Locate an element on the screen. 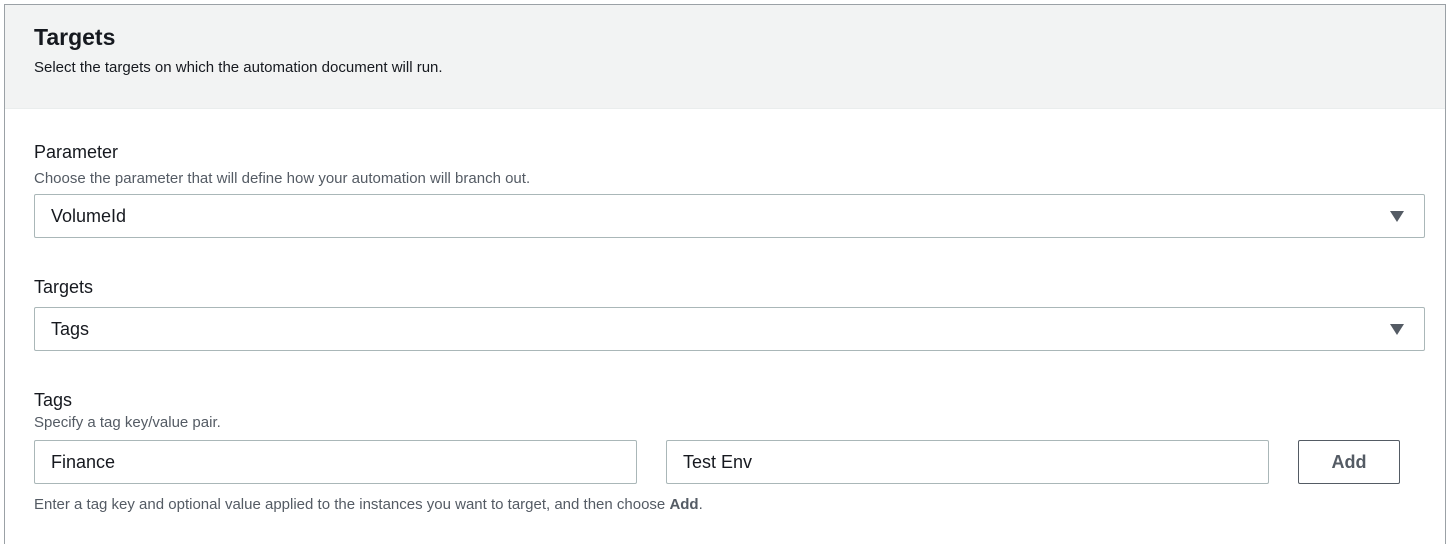 The width and height of the screenshot is (1448, 544). parameter-label: Parameter is located at coordinates (76, 152).